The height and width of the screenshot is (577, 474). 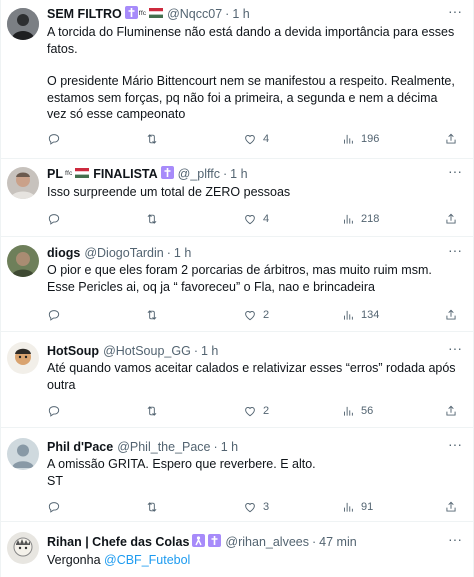 I want to click on display-name: HotSoup, so click(x=73, y=351).